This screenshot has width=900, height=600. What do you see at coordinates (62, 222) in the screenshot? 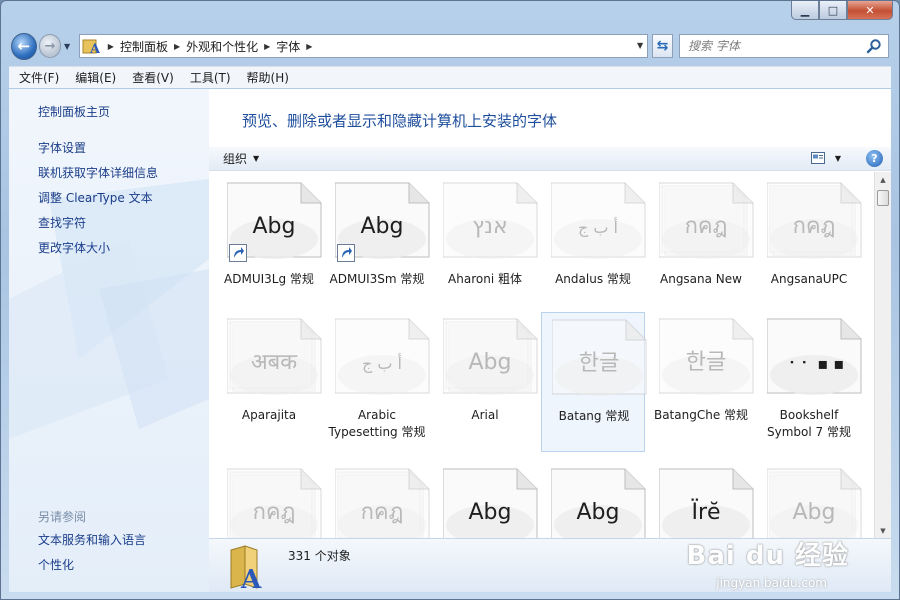
I see `find-character-link: 查找字符` at bounding box center [62, 222].